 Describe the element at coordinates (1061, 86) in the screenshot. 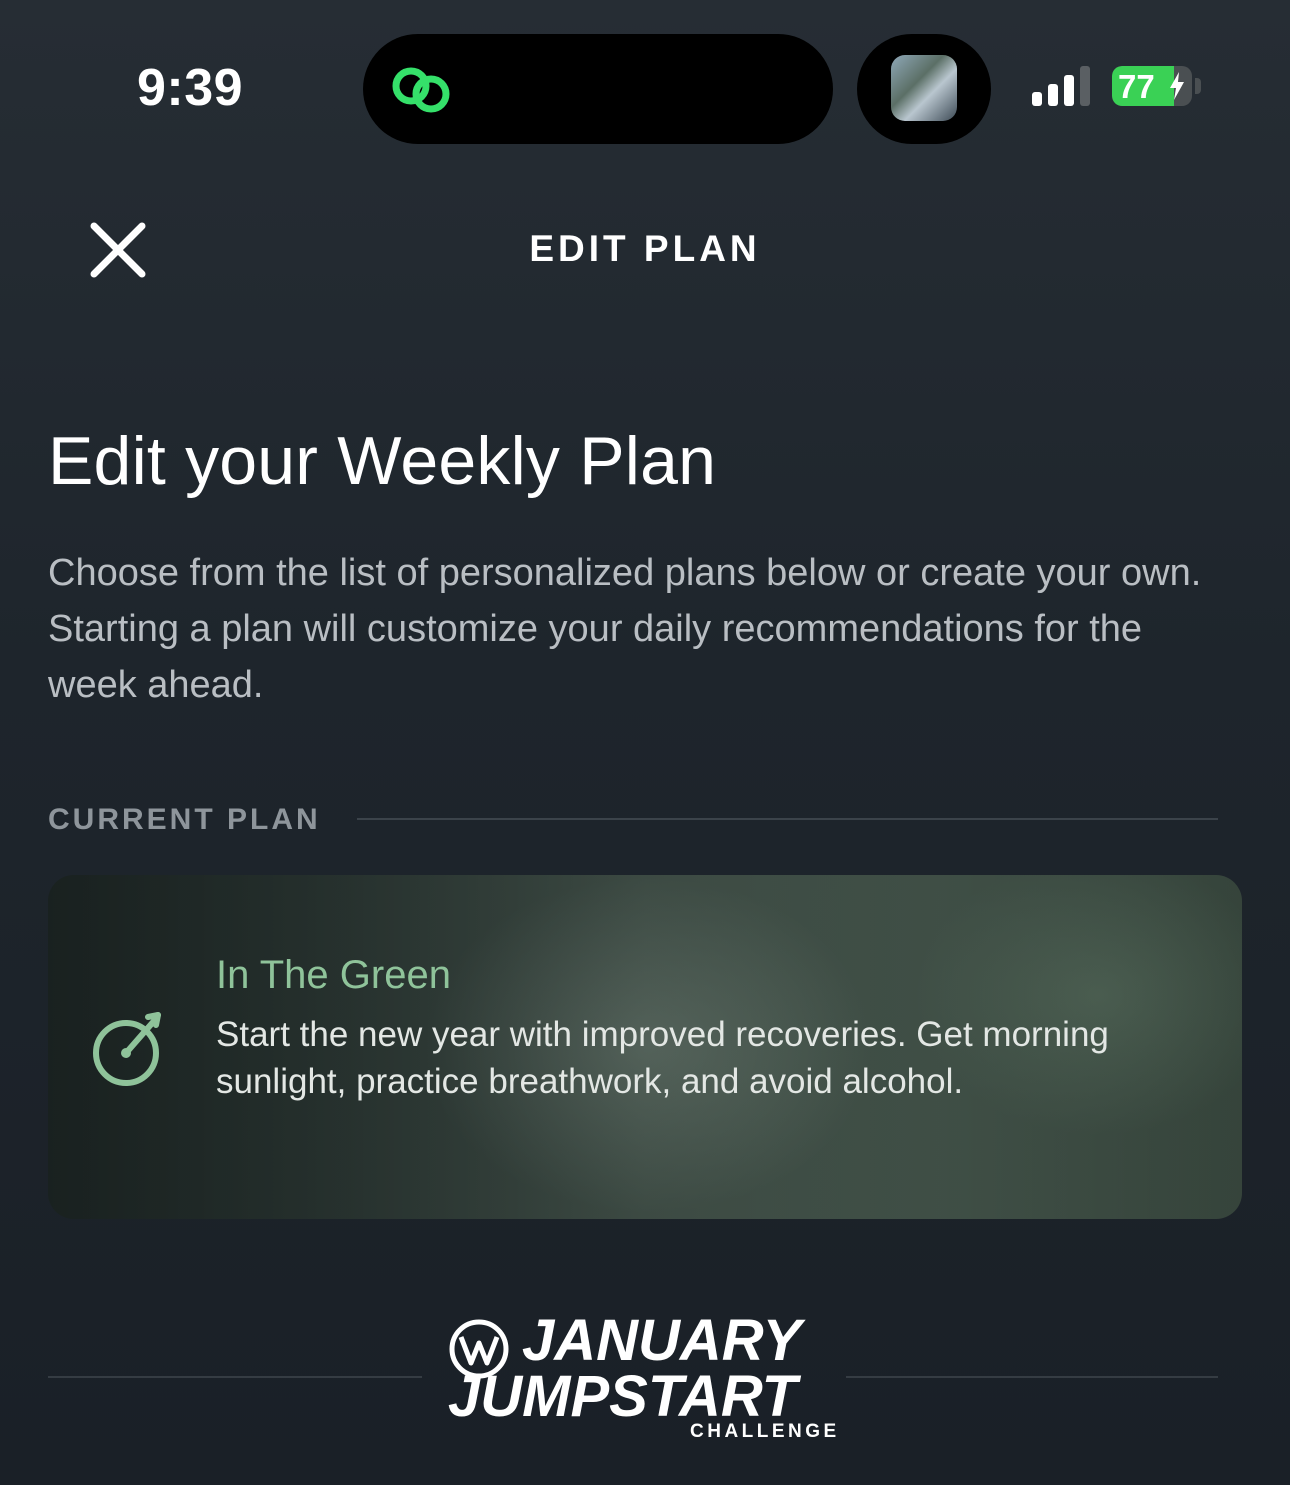

I see `signal-icon` at that location.